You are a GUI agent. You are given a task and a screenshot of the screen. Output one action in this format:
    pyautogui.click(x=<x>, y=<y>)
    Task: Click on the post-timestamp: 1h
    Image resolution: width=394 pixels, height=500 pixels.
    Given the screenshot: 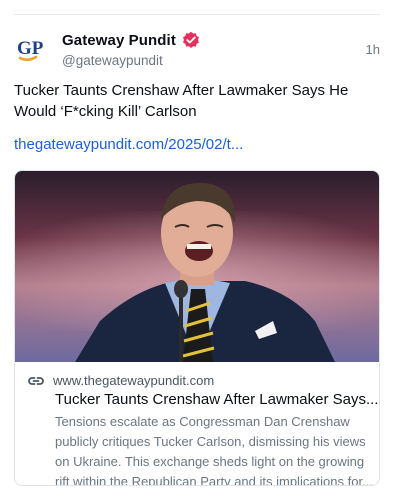 What is the action you would take?
    pyautogui.click(x=373, y=49)
    